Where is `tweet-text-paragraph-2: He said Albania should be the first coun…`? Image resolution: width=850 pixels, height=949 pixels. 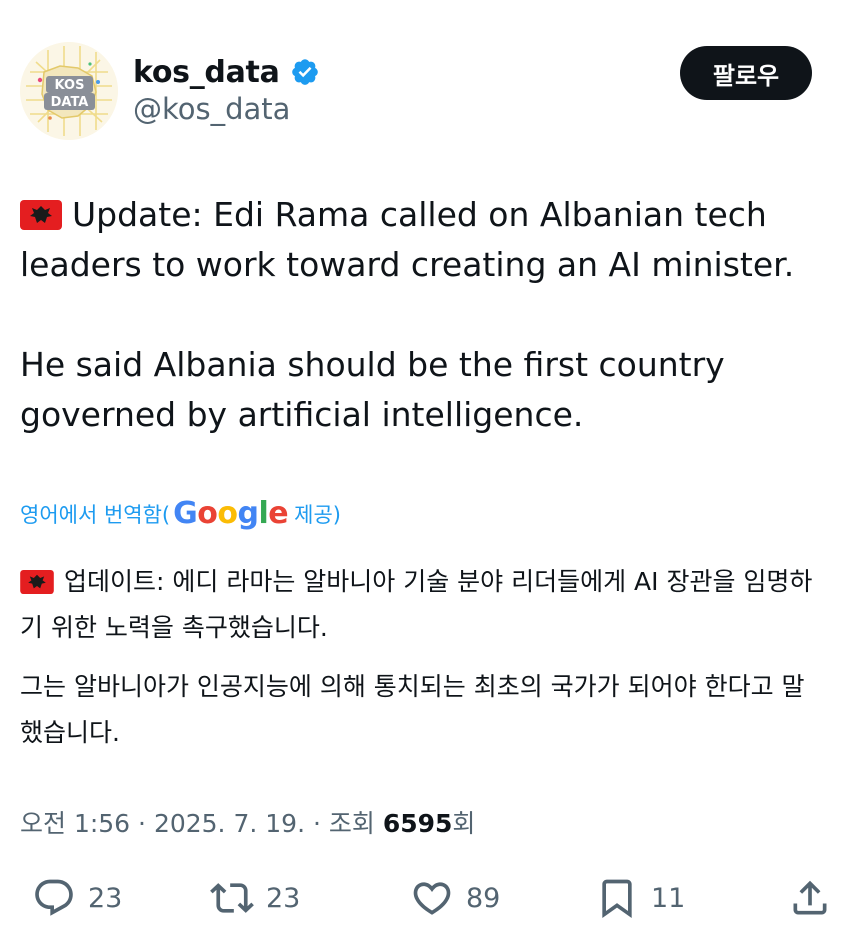
tweet-text-paragraph-2: He said Albania should be the first coun… is located at coordinates (372, 389).